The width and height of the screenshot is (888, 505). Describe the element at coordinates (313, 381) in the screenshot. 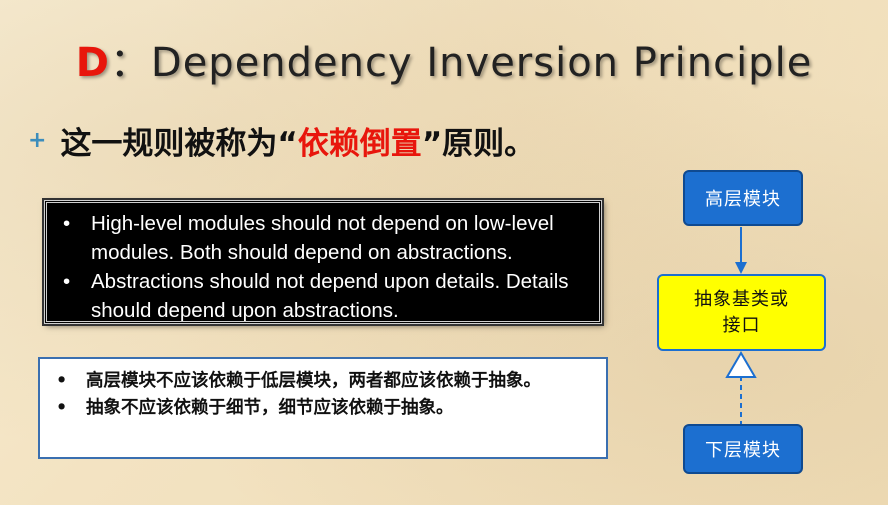

I see `chinese-item-text: 高层模块不应该依赖于低层模块，两者都应该依赖于抽象。` at that location.